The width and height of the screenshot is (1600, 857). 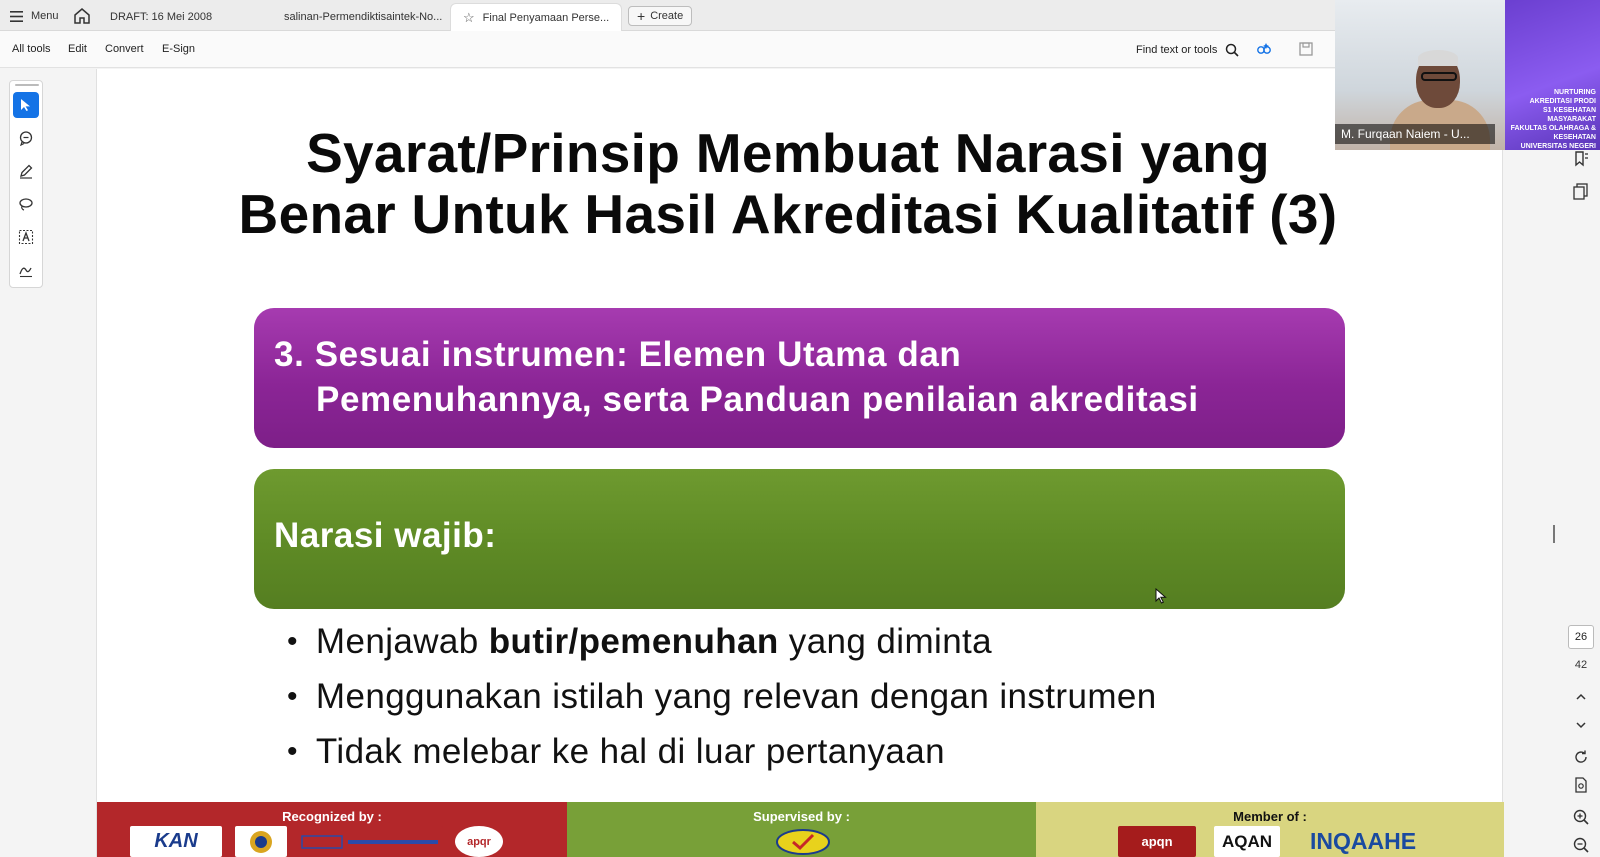 I want to click on find-text-tools: Find text or tools, so click(x=1187, y=50).